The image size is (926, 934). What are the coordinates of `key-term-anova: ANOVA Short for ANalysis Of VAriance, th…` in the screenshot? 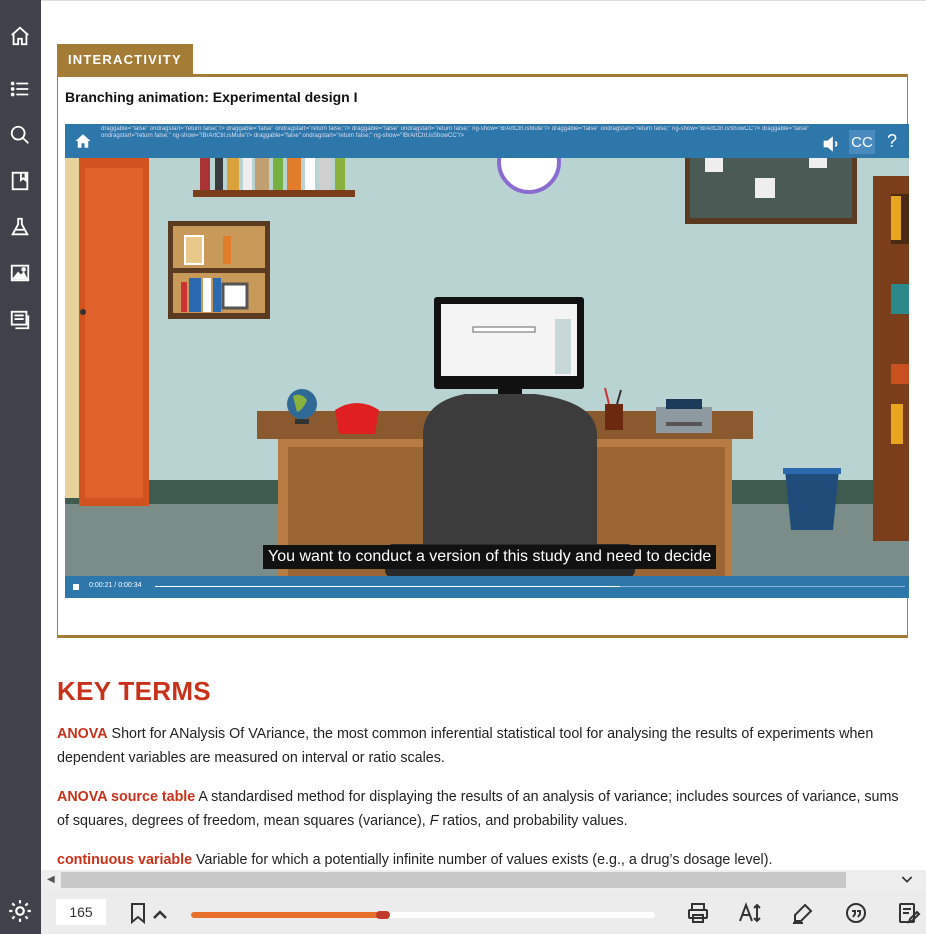 It's located at (479, 746).